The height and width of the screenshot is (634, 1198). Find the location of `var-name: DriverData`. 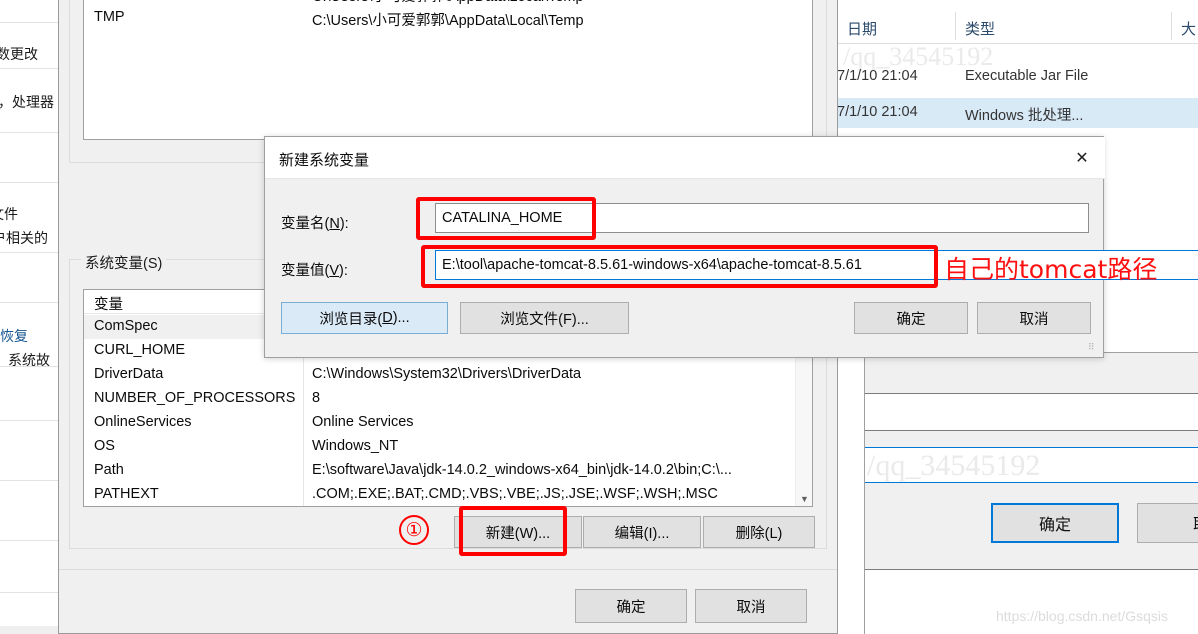

var-name: DriverData is located at coordinates (129, 374).